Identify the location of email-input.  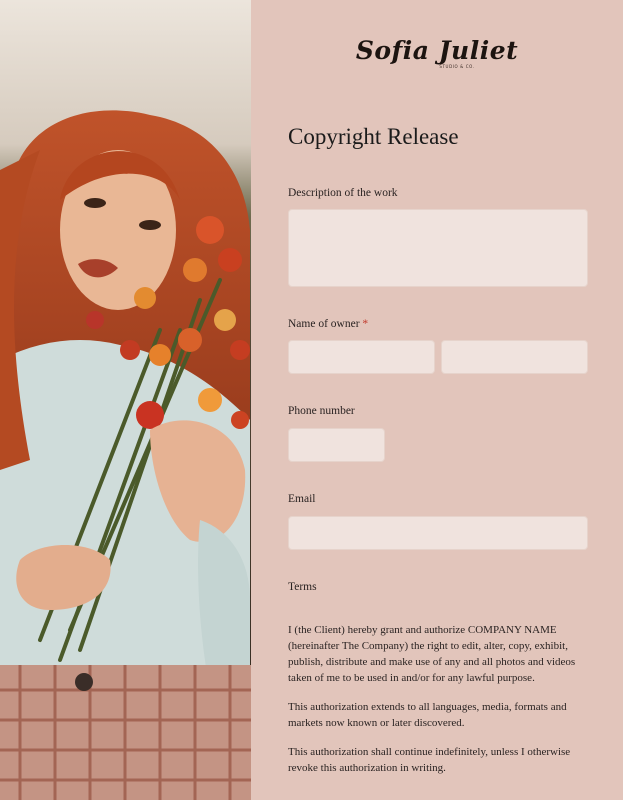
(438, 533).